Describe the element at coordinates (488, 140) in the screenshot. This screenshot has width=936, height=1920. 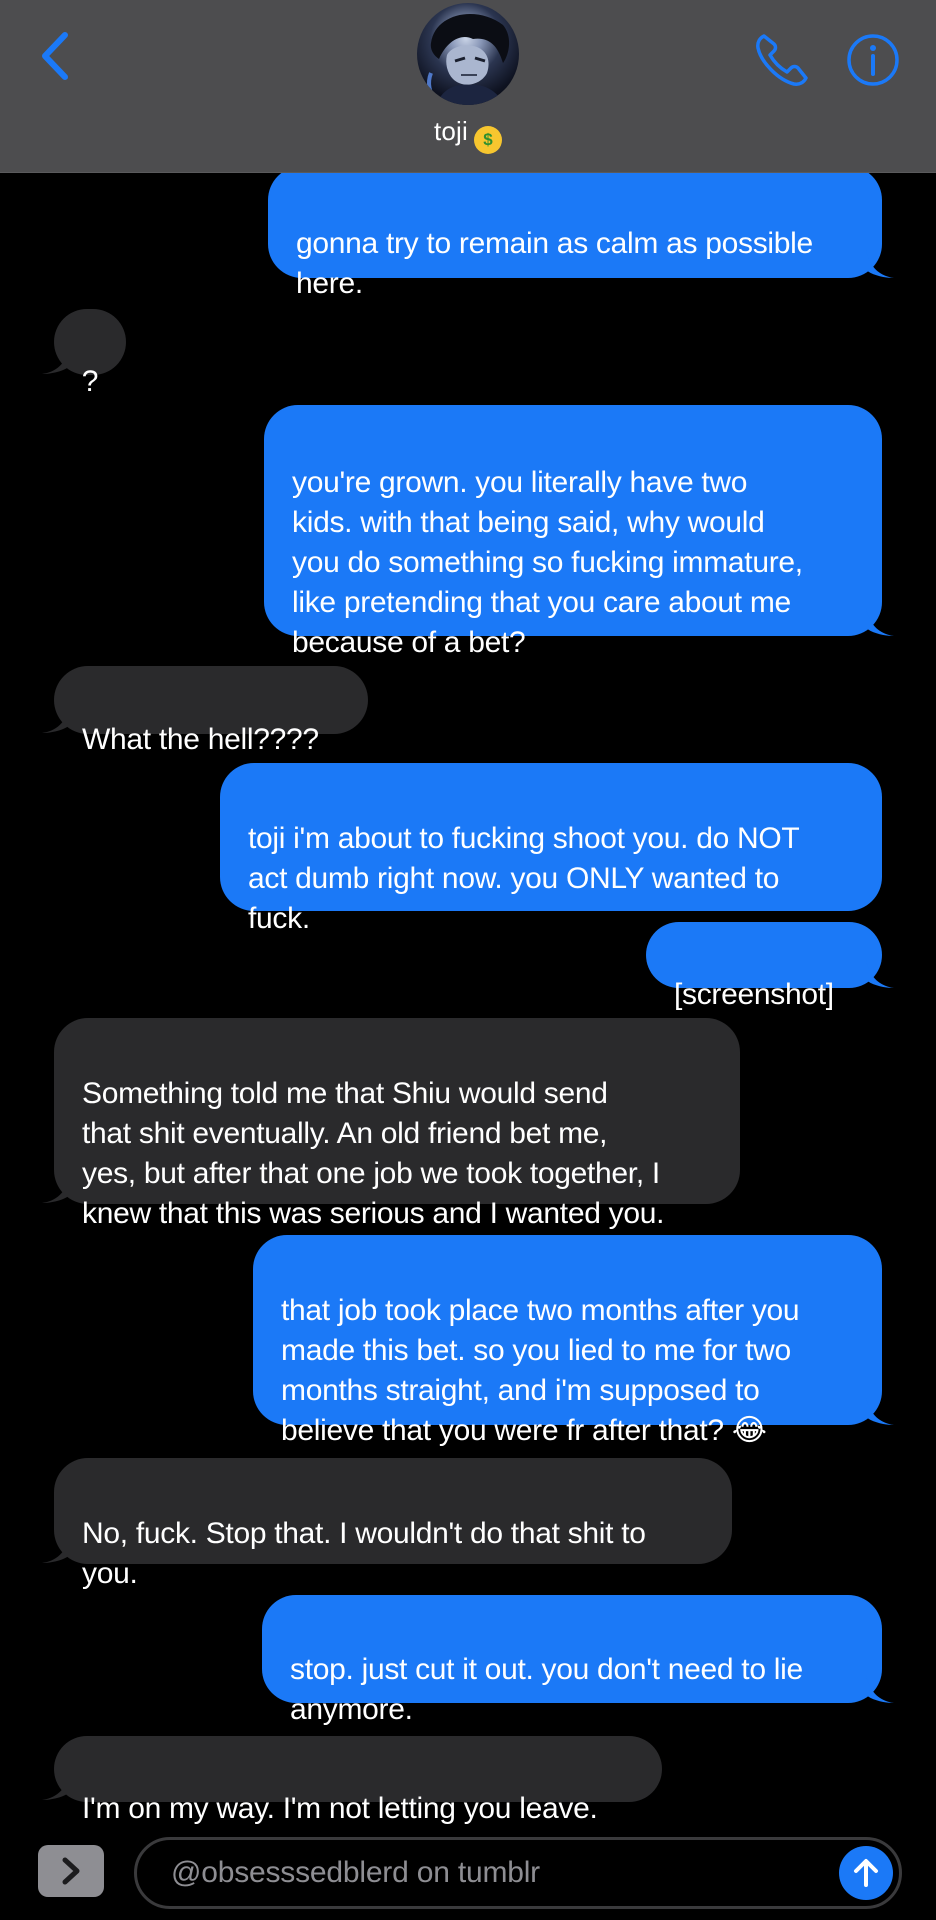
I see `money-mouth-face-icon: $` at that location.